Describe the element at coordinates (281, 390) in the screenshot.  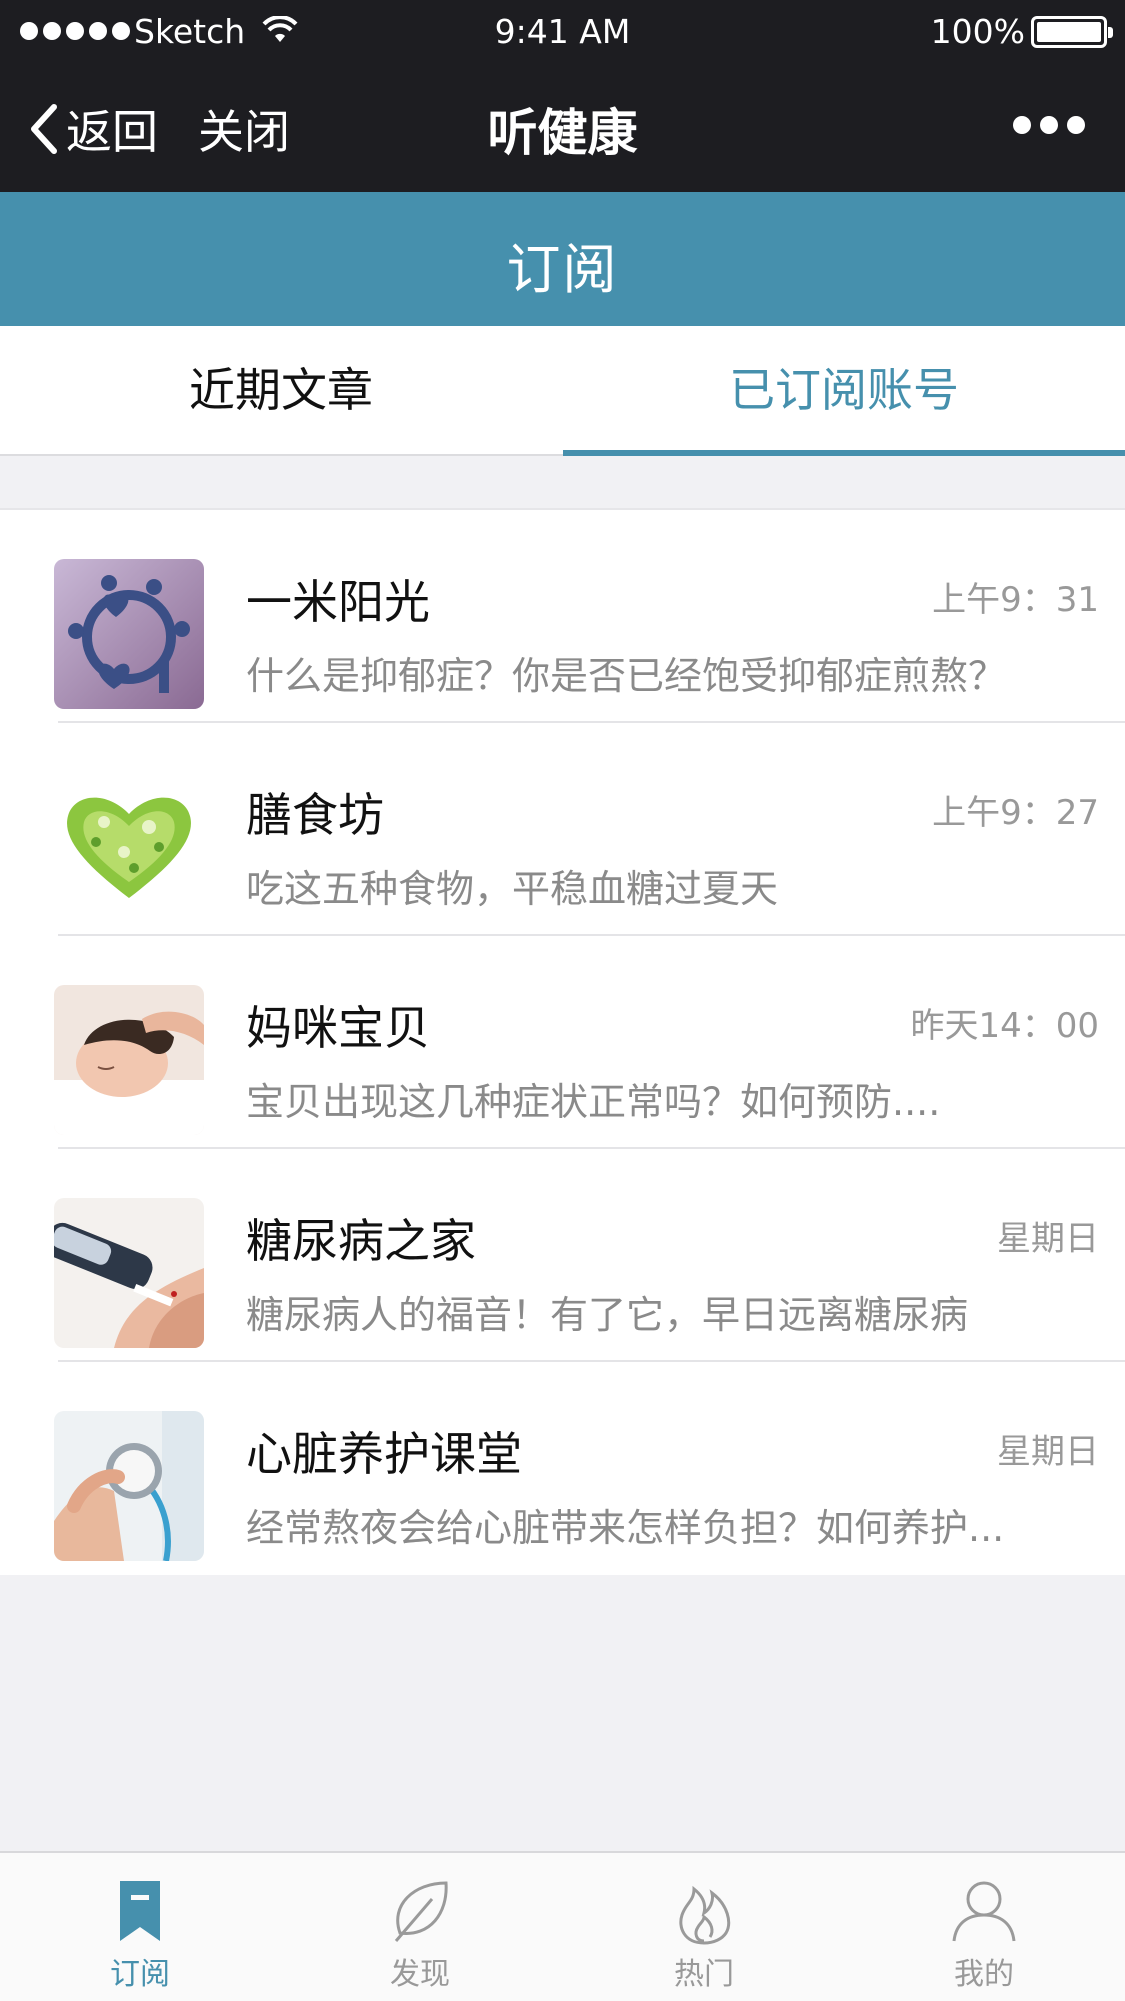
I see `tab-recent-articles: 近期文章` at that location.